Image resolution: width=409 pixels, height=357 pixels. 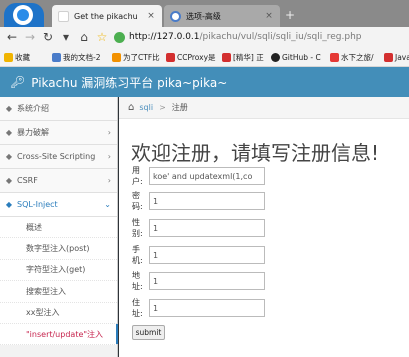 What do you see at coordinates (280, 37) in the screenshot?
I see `url-path: /pikachu/vul/sqli/sqli_iu/sqli_reg.php` at bounding box center [280, 37].